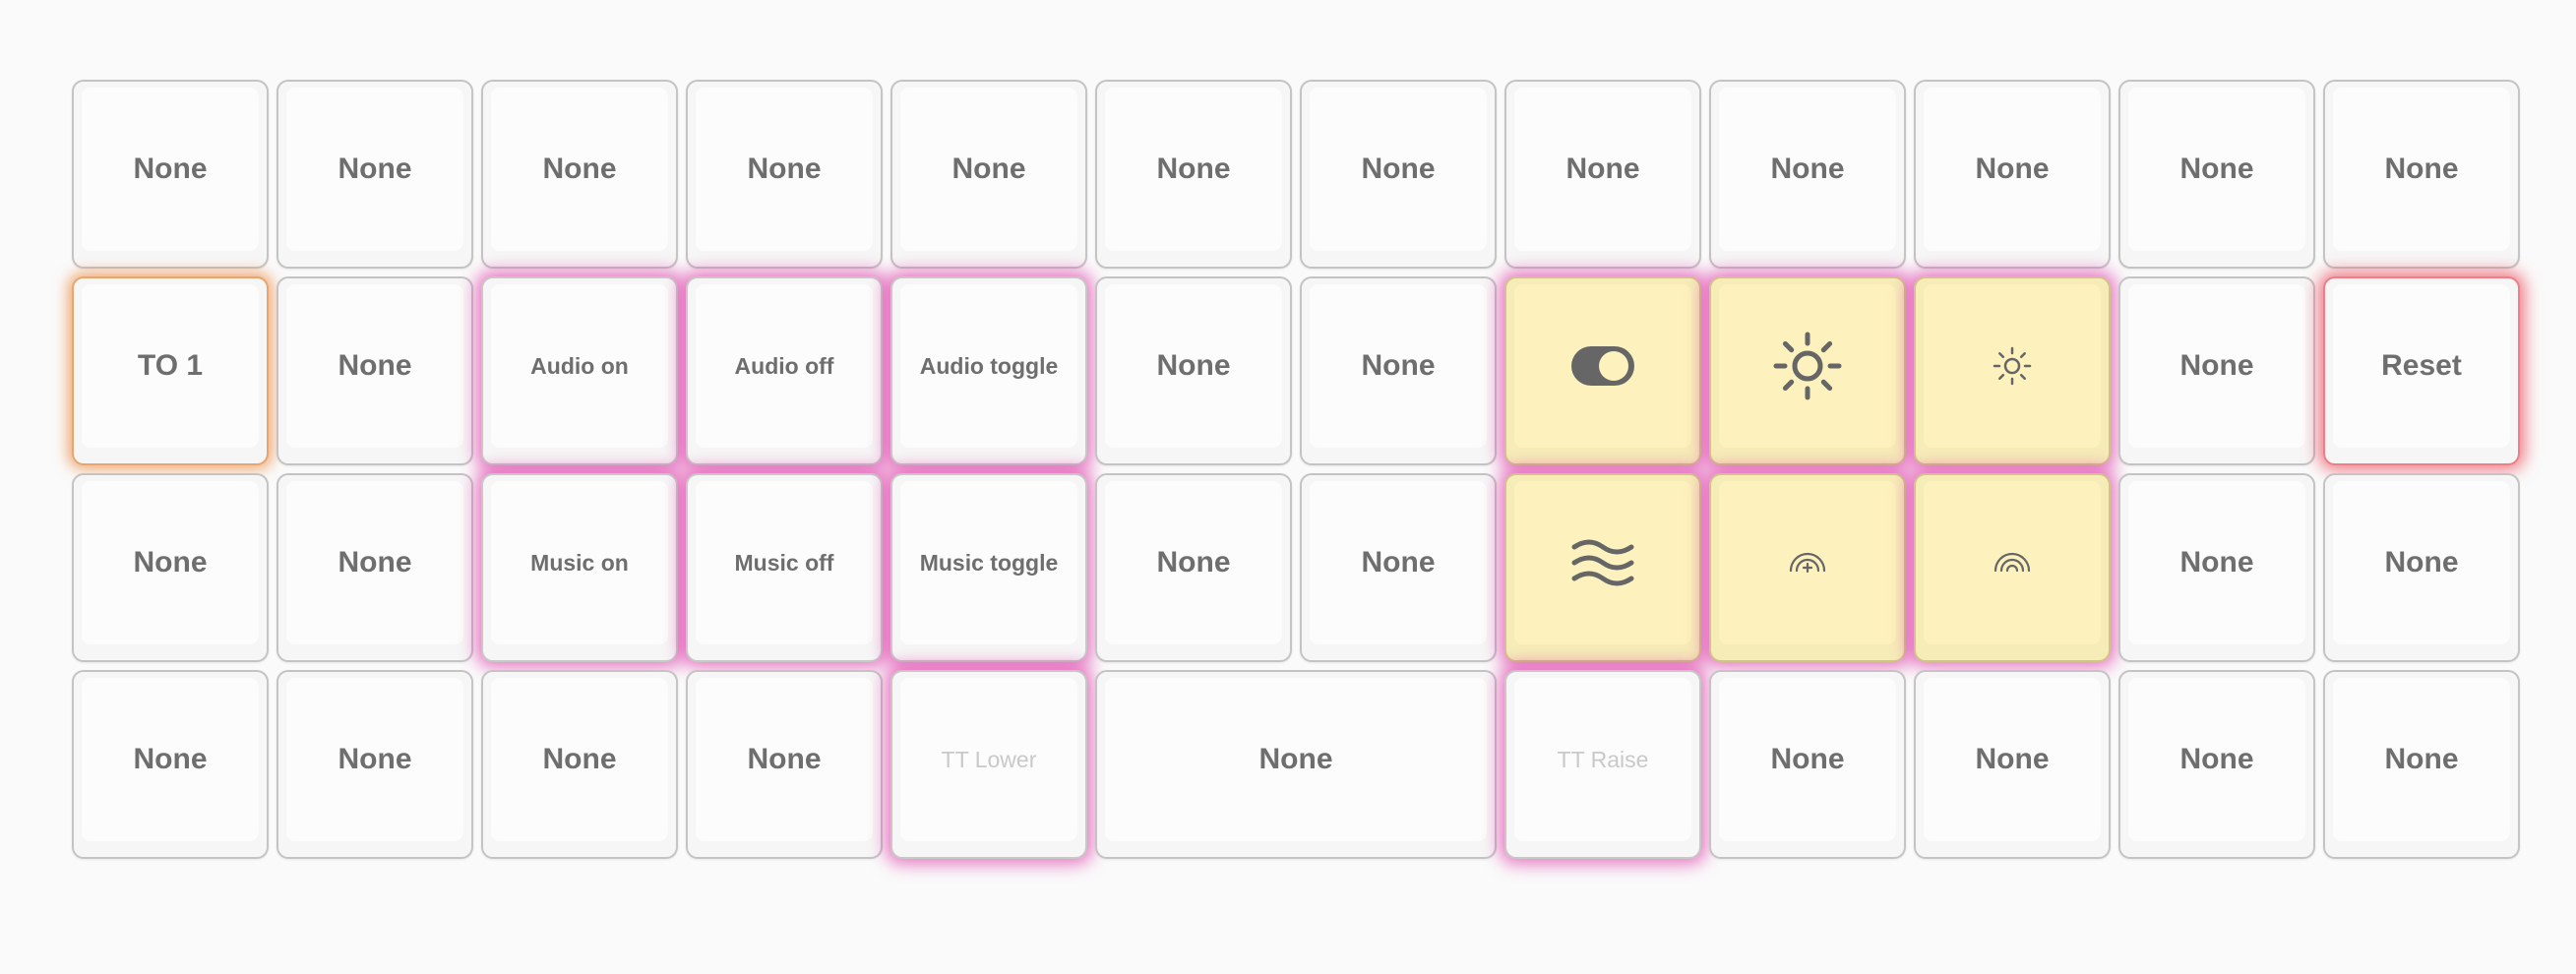  I want to click on key-audio-toggle: Audio toggle, so click(988, 370).